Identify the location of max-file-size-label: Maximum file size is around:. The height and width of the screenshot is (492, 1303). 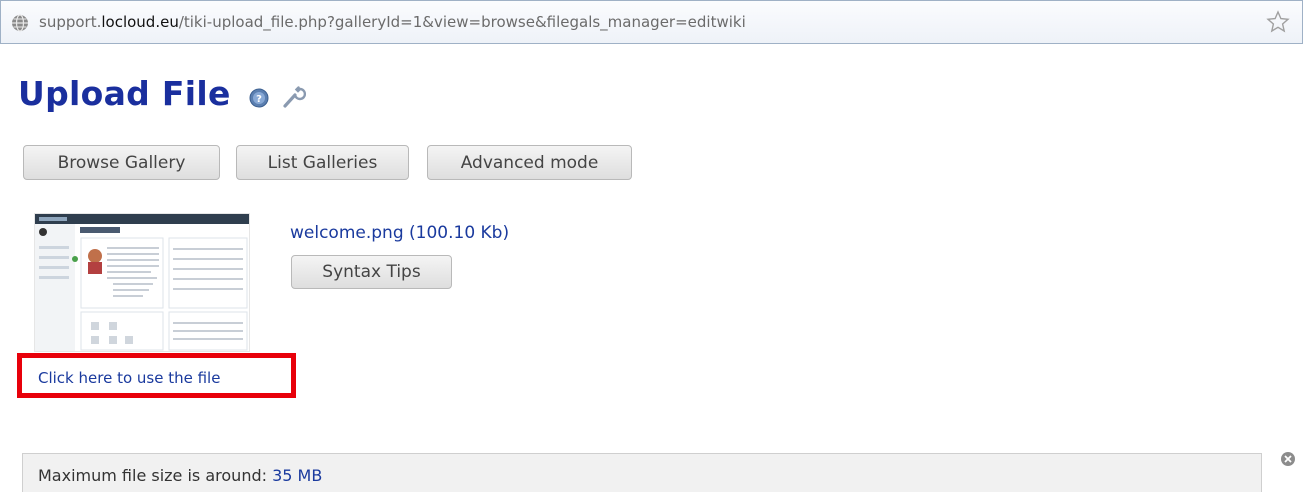
(155, 475).